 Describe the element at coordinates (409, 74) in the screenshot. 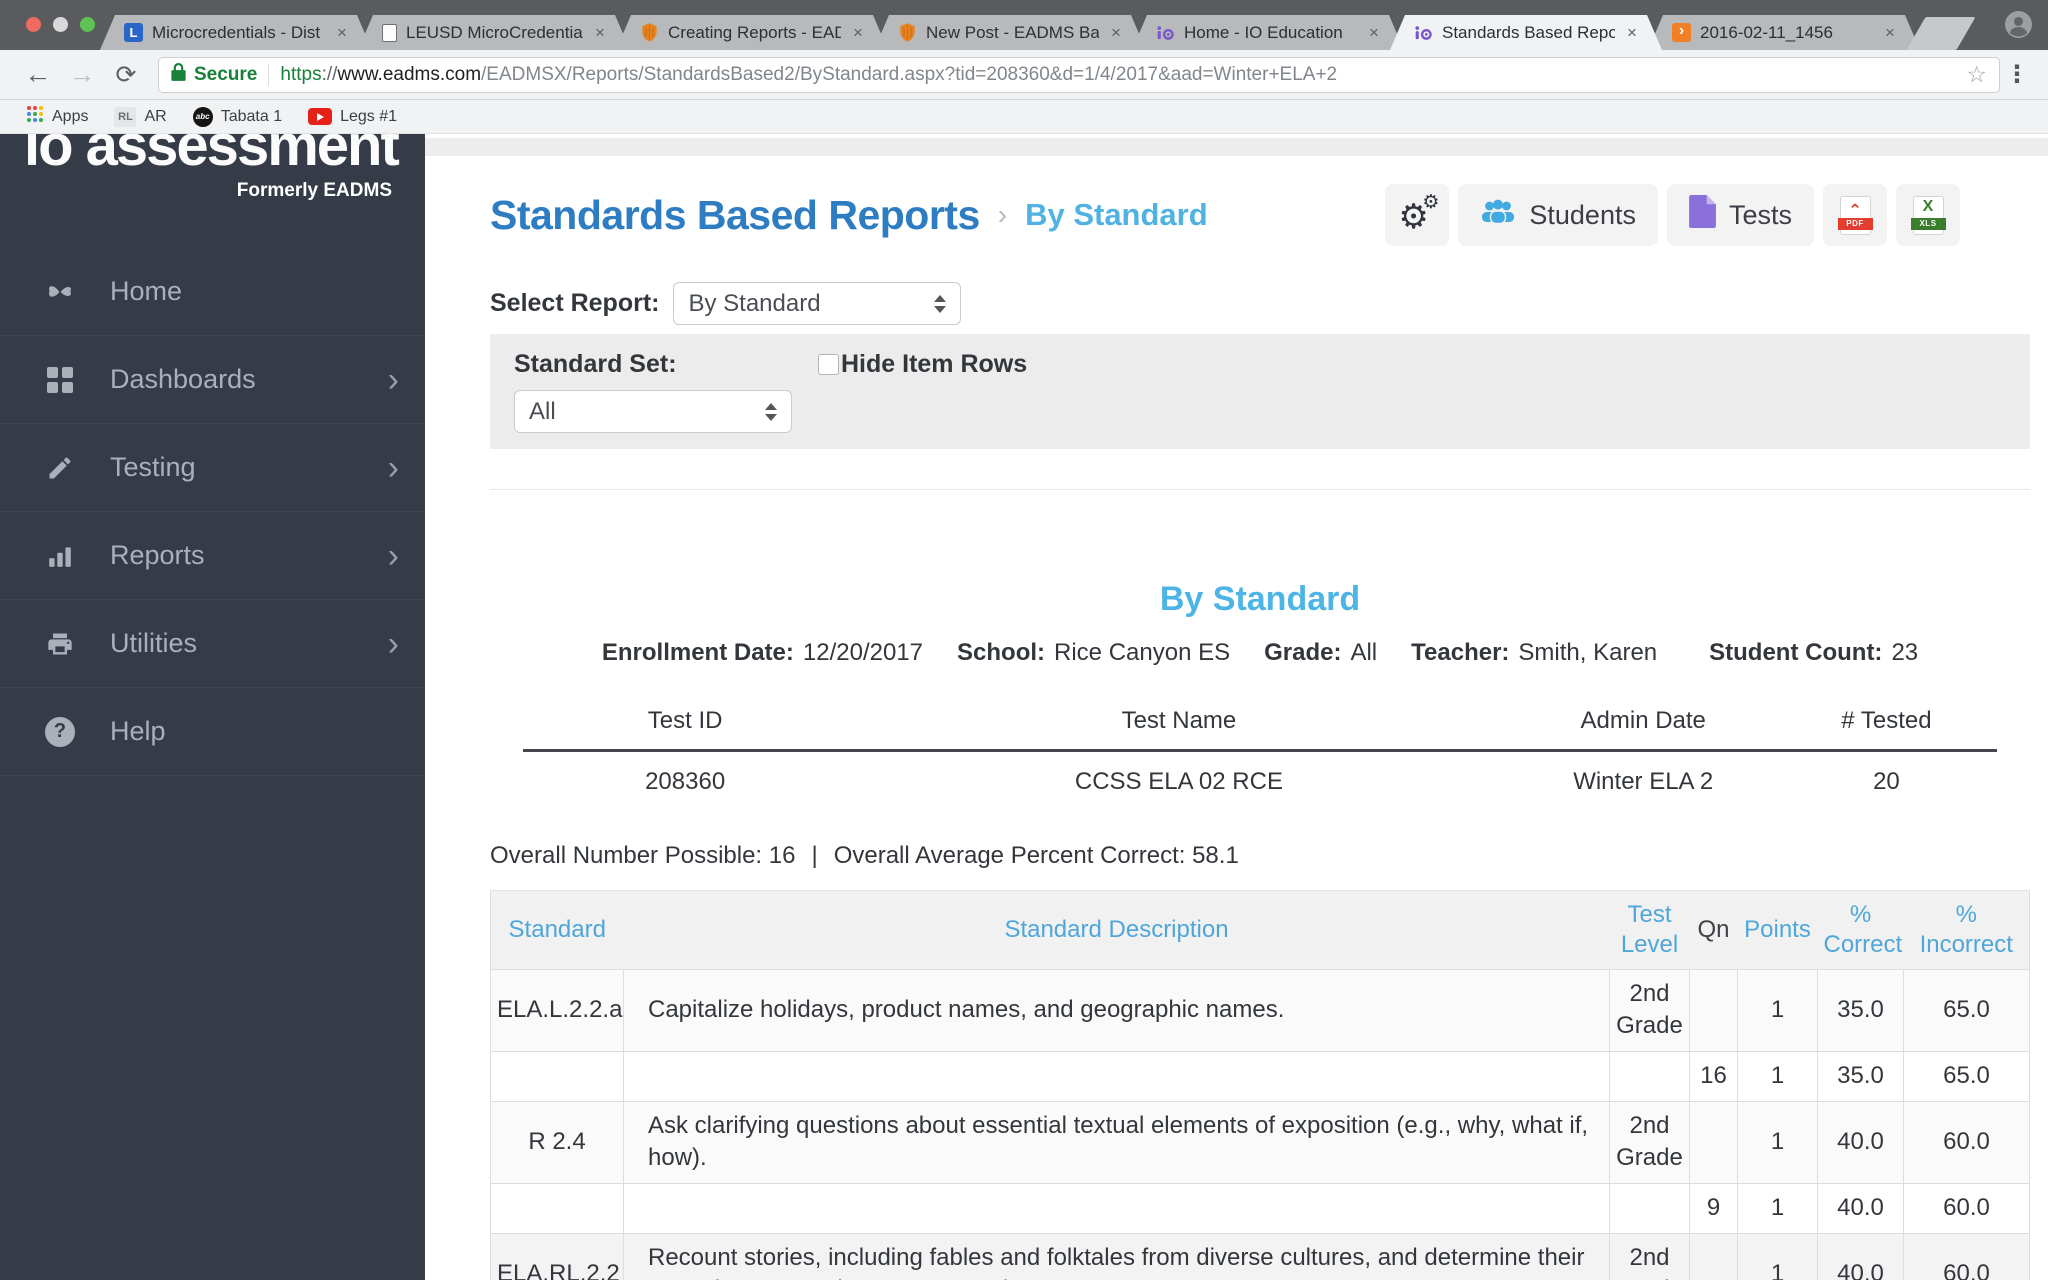

I see `url-host: www.eadms.com` at that location.